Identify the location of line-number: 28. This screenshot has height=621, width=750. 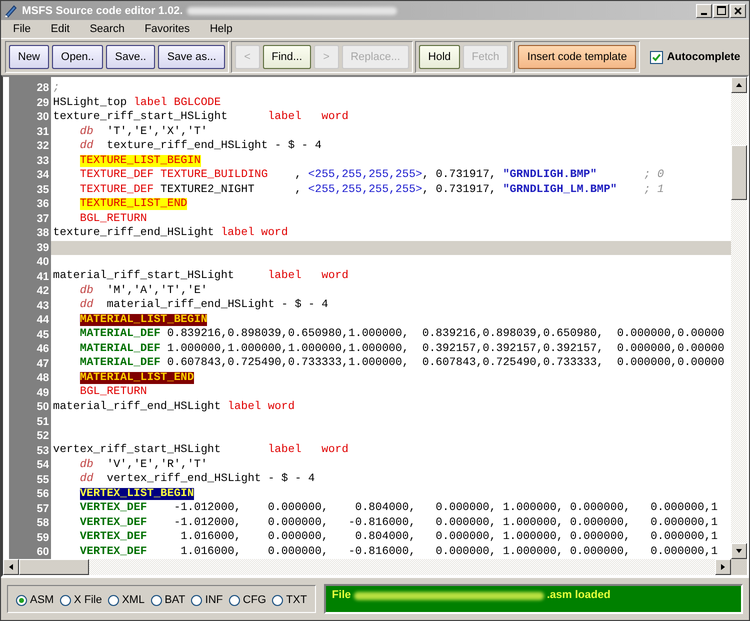
(43, 88).